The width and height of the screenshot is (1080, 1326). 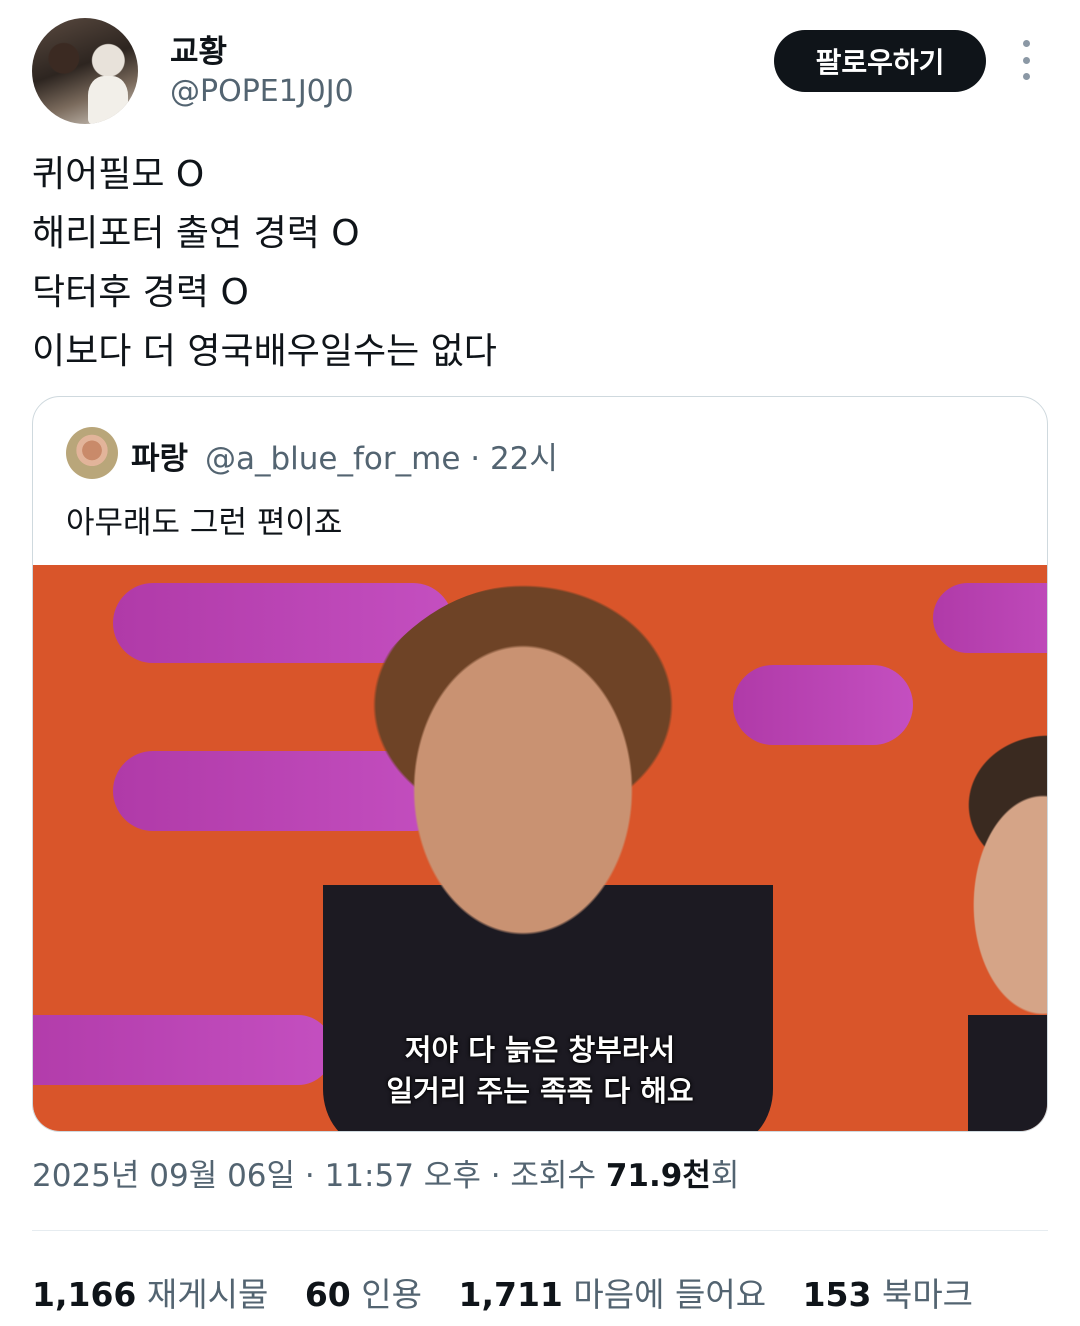 What do you see at coordinates (140, 292) in the screenshot?
I see `tweet-line: 닥터후 경력 O` at bounding box center [140, 292].